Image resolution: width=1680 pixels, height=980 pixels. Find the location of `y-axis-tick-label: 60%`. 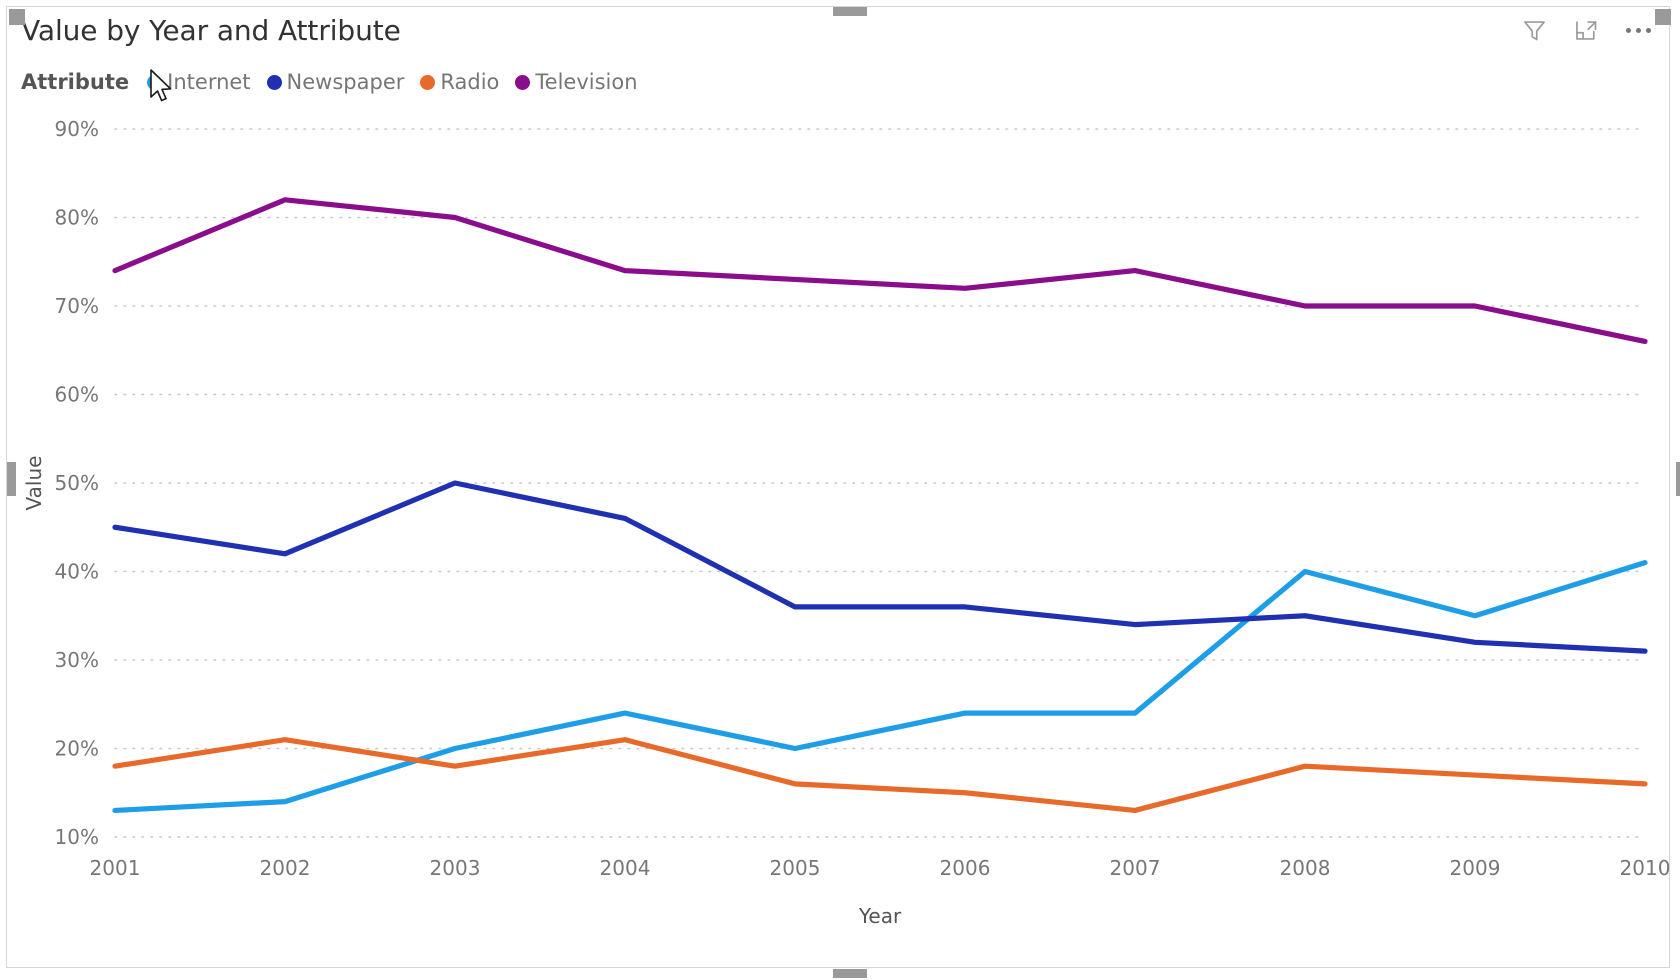

y-axis-tick-label: 60% is located at coordinates (77, 395).